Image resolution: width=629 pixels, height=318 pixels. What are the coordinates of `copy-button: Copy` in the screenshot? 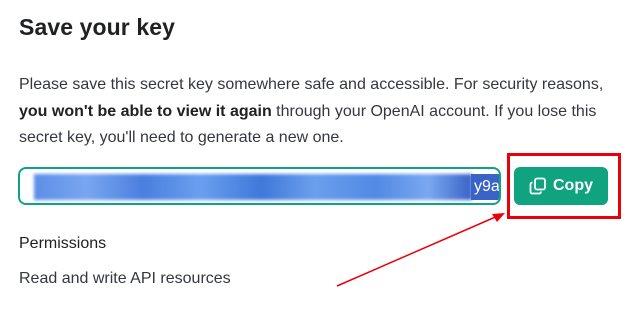 It's located at (561, 186).